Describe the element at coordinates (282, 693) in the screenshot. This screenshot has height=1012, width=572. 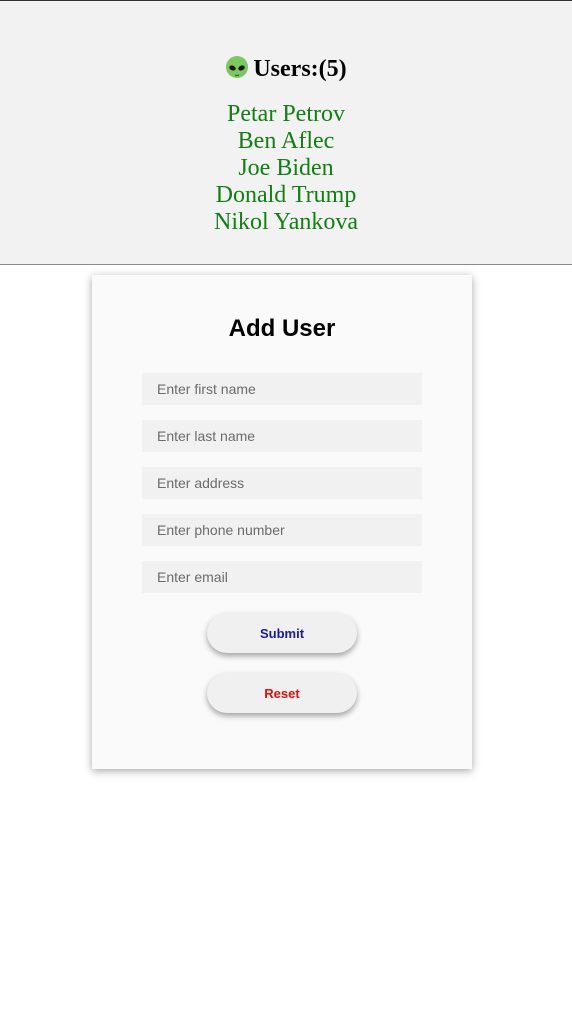
I see `reset-button: Reset` at that location.